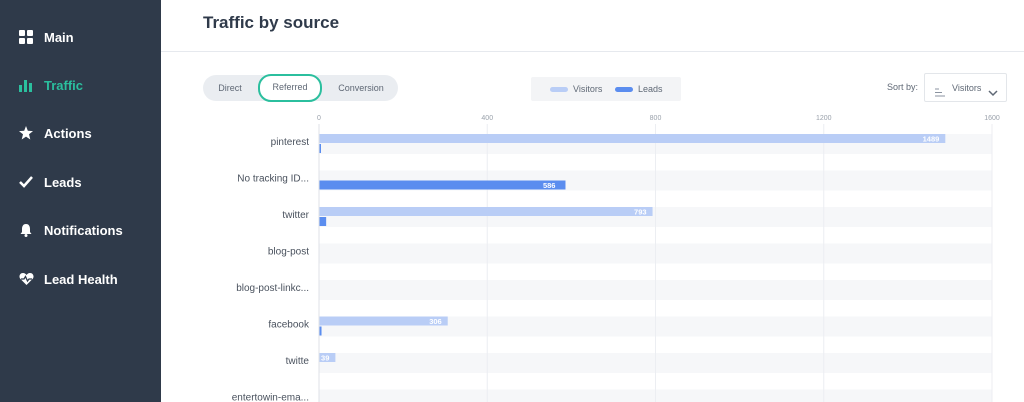  What do you see at coordinates (289, 325) in the screenshot?
I see `category-label: facebook` at bounding box center [289, 325].